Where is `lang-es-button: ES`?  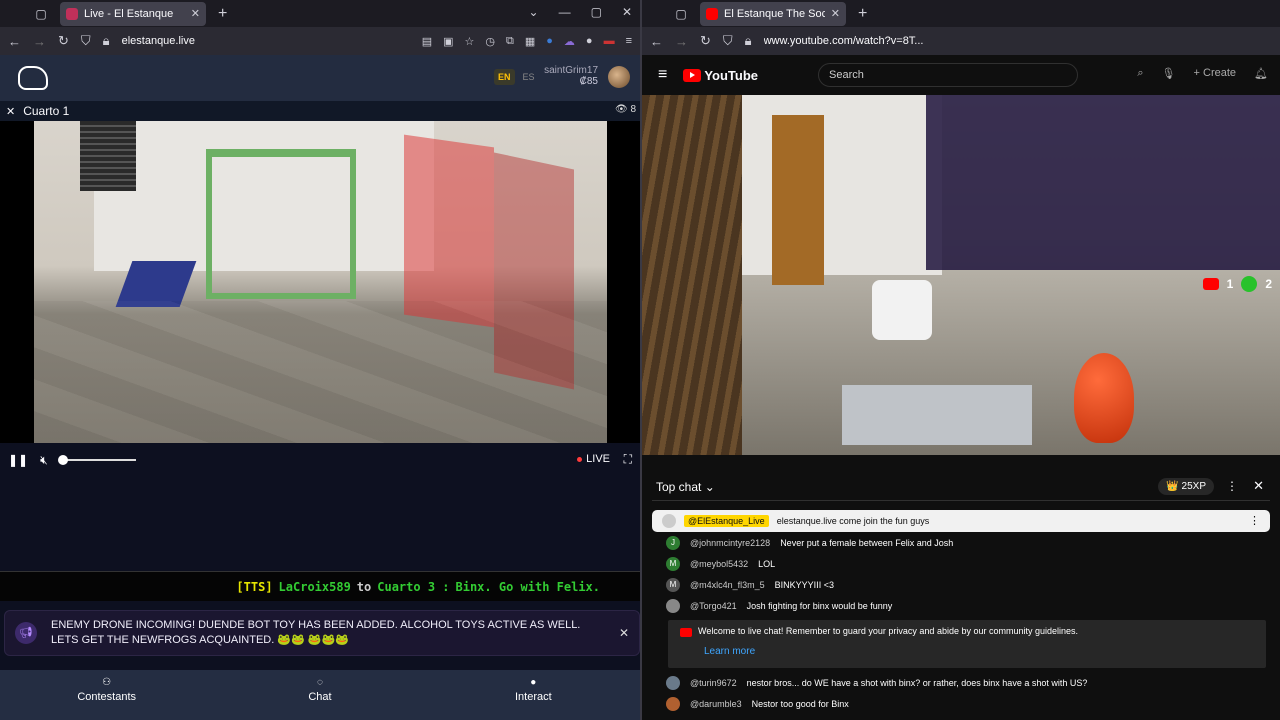
lang-es-button: ES is located at coordinates (529, 77).